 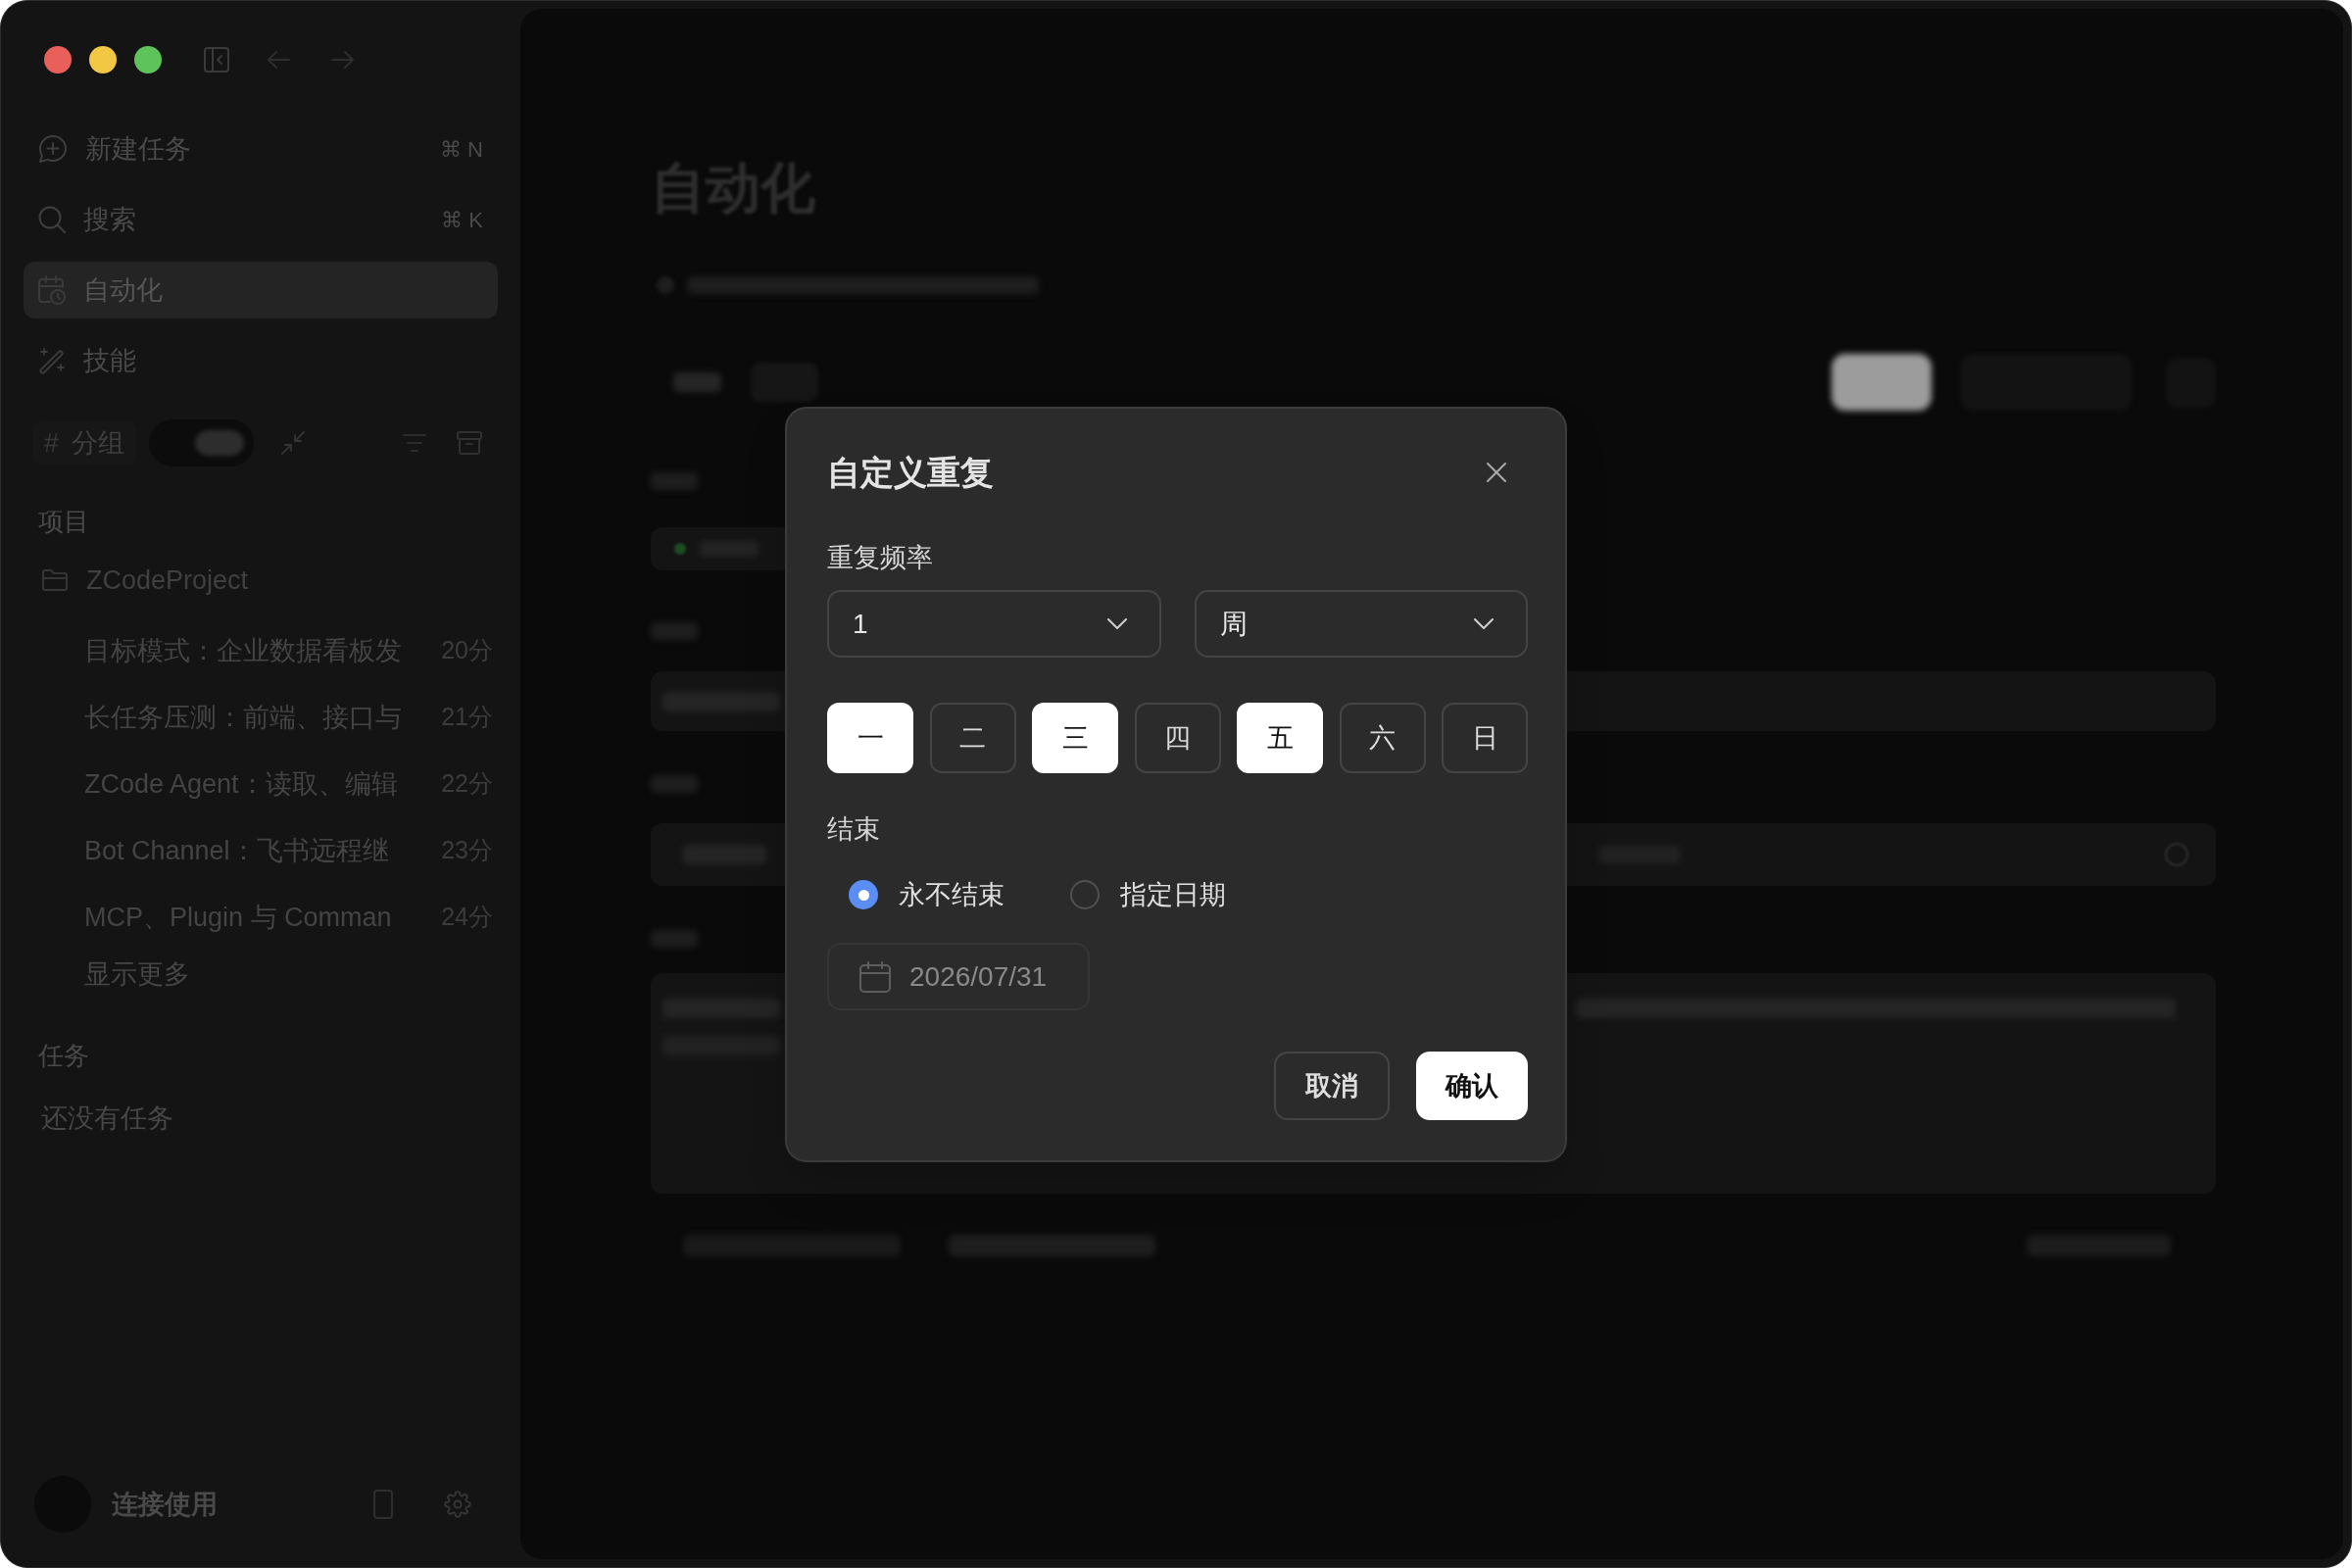 What do you see at coordinates (880, 557) in the screenshot?
I see `field-label: 重复频率` at bounding box center [880, 557].